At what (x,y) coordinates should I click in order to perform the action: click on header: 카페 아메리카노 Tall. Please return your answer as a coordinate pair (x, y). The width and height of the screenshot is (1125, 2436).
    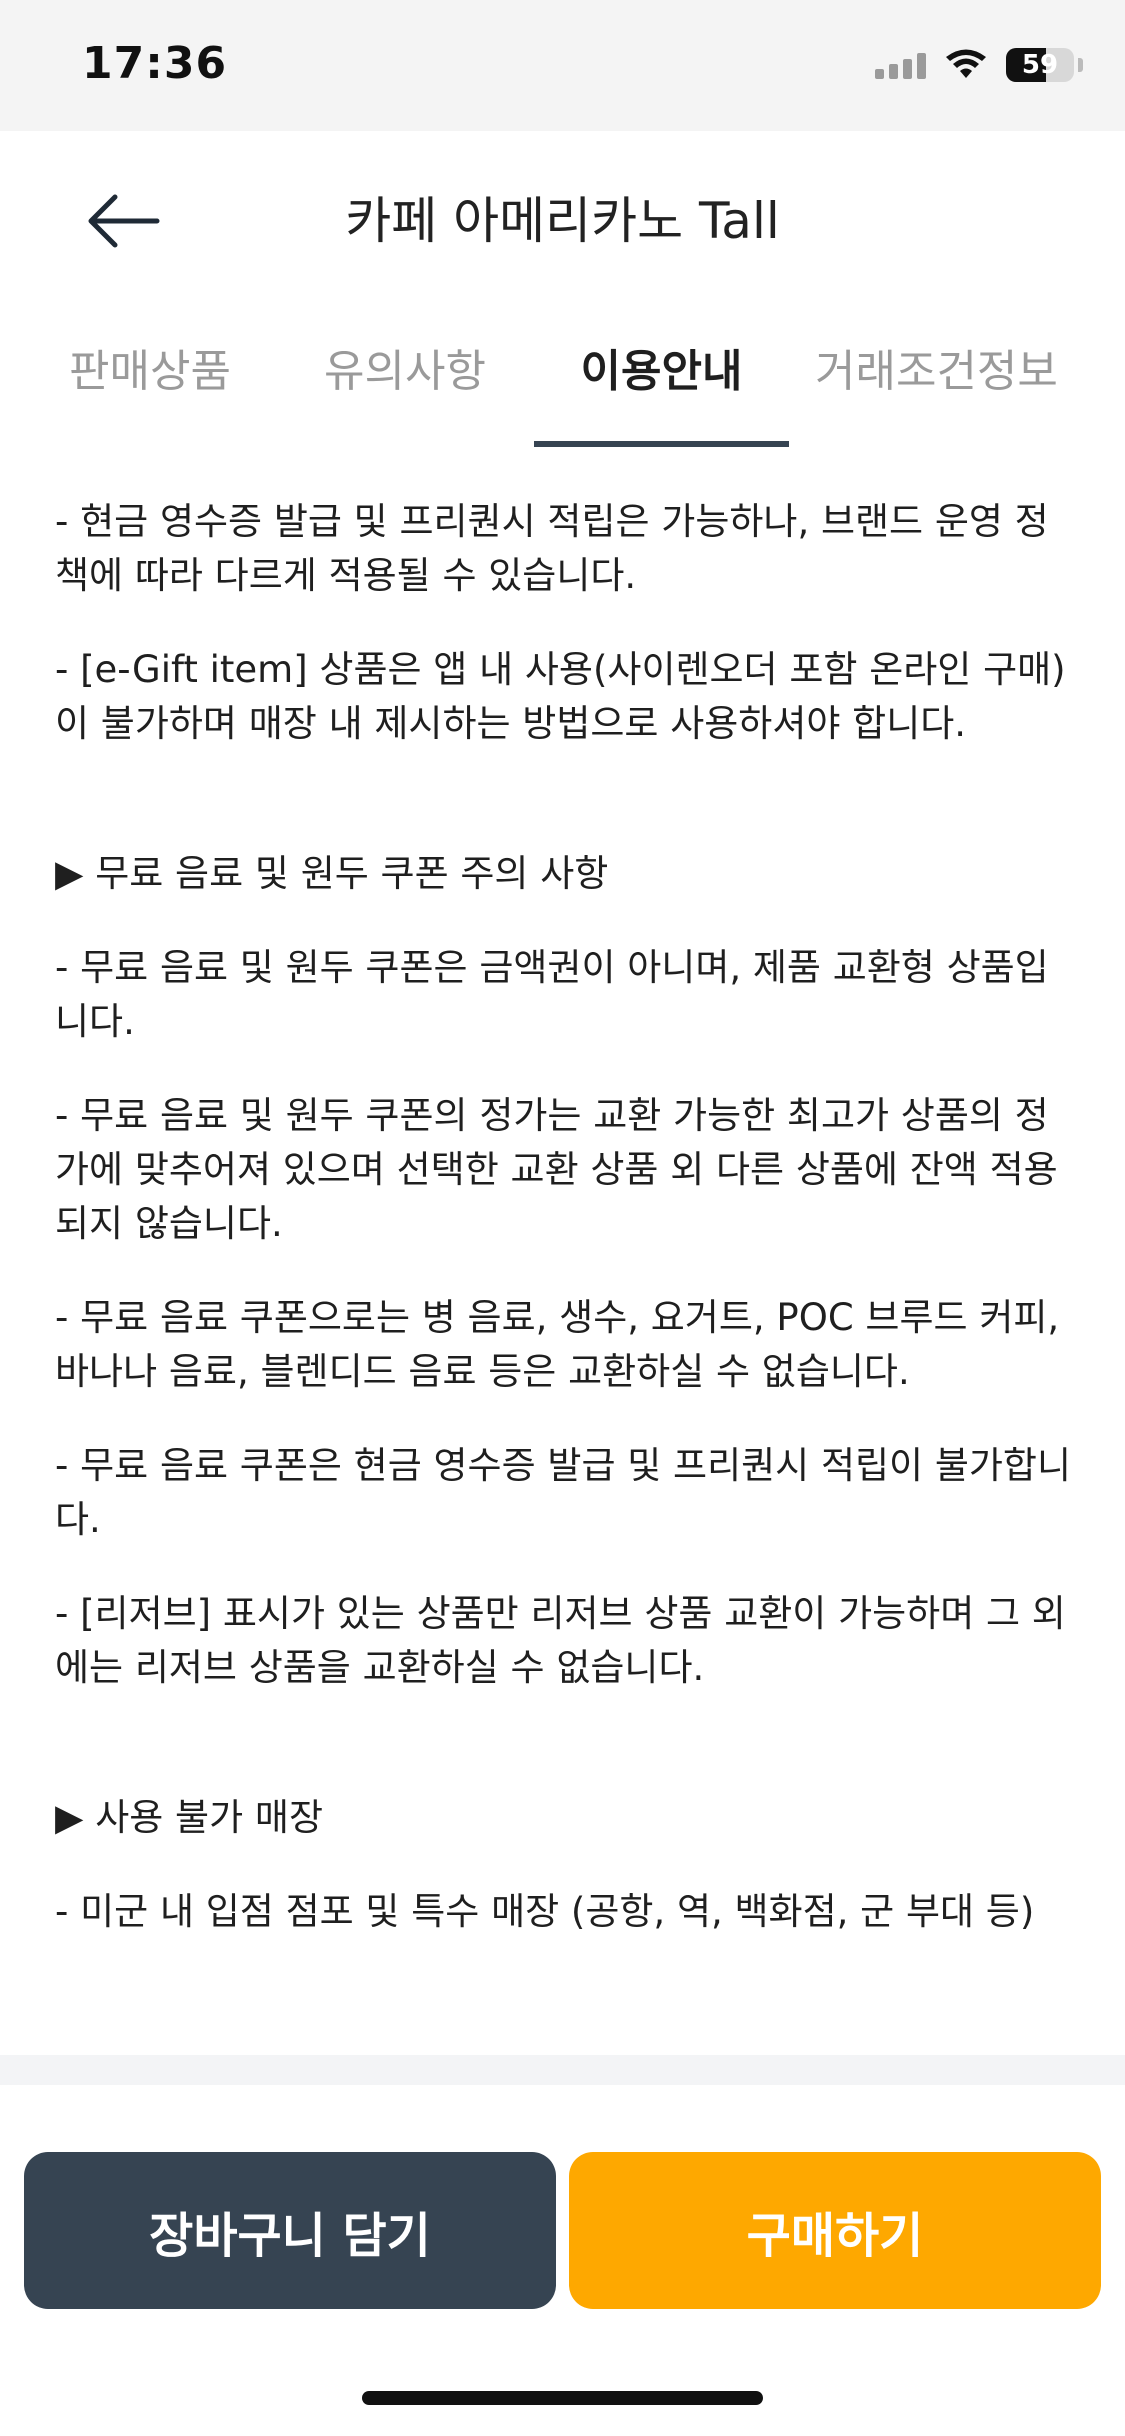
    Looking at the image, I should click on (562, 216).